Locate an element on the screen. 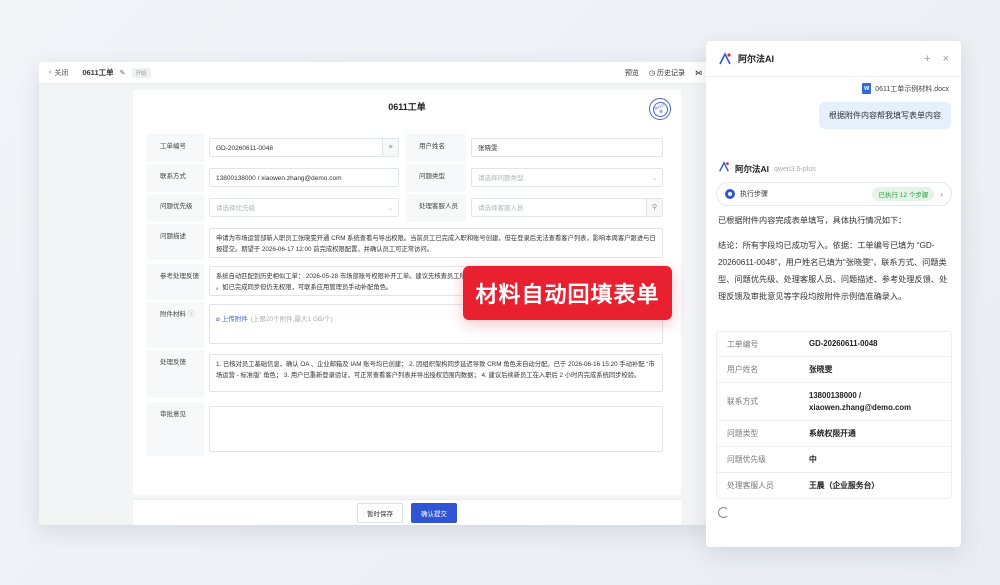 The width and height of the screenshot is (1000, 585). assistant-name: 阿尔法AI is located at coordinates (756, 59).